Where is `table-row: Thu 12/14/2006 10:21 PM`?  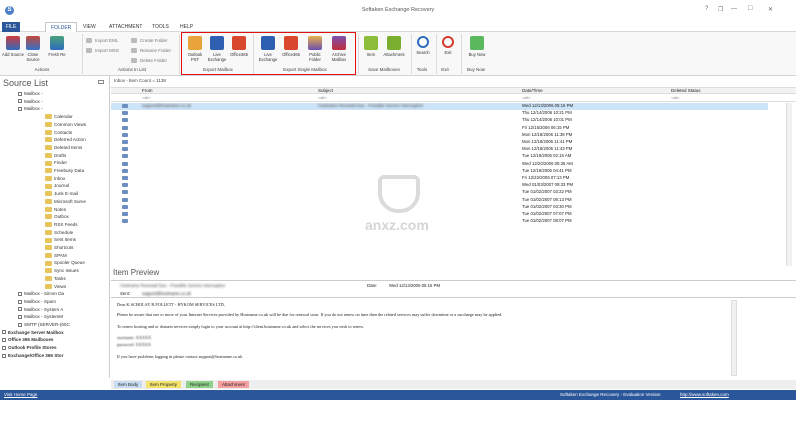
table-row: Thu 12/14/2006 10:21 PM is located at coordinates (439, 113).